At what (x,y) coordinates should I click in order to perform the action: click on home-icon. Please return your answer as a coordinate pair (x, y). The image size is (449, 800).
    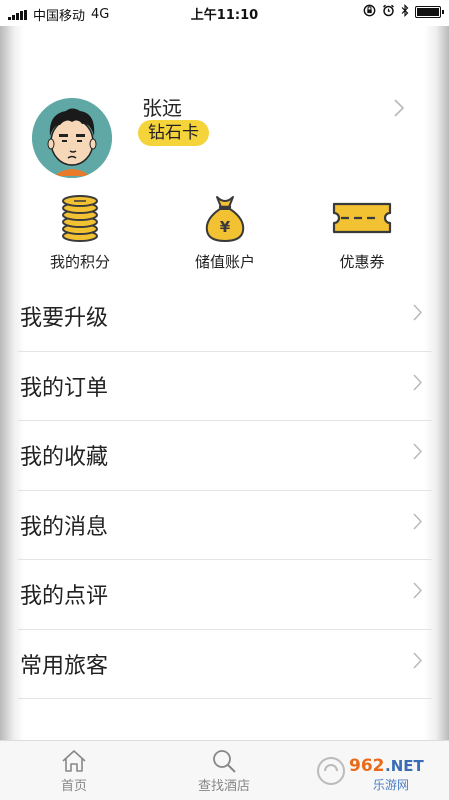
    Looking at the image, I should click on (74, 761).